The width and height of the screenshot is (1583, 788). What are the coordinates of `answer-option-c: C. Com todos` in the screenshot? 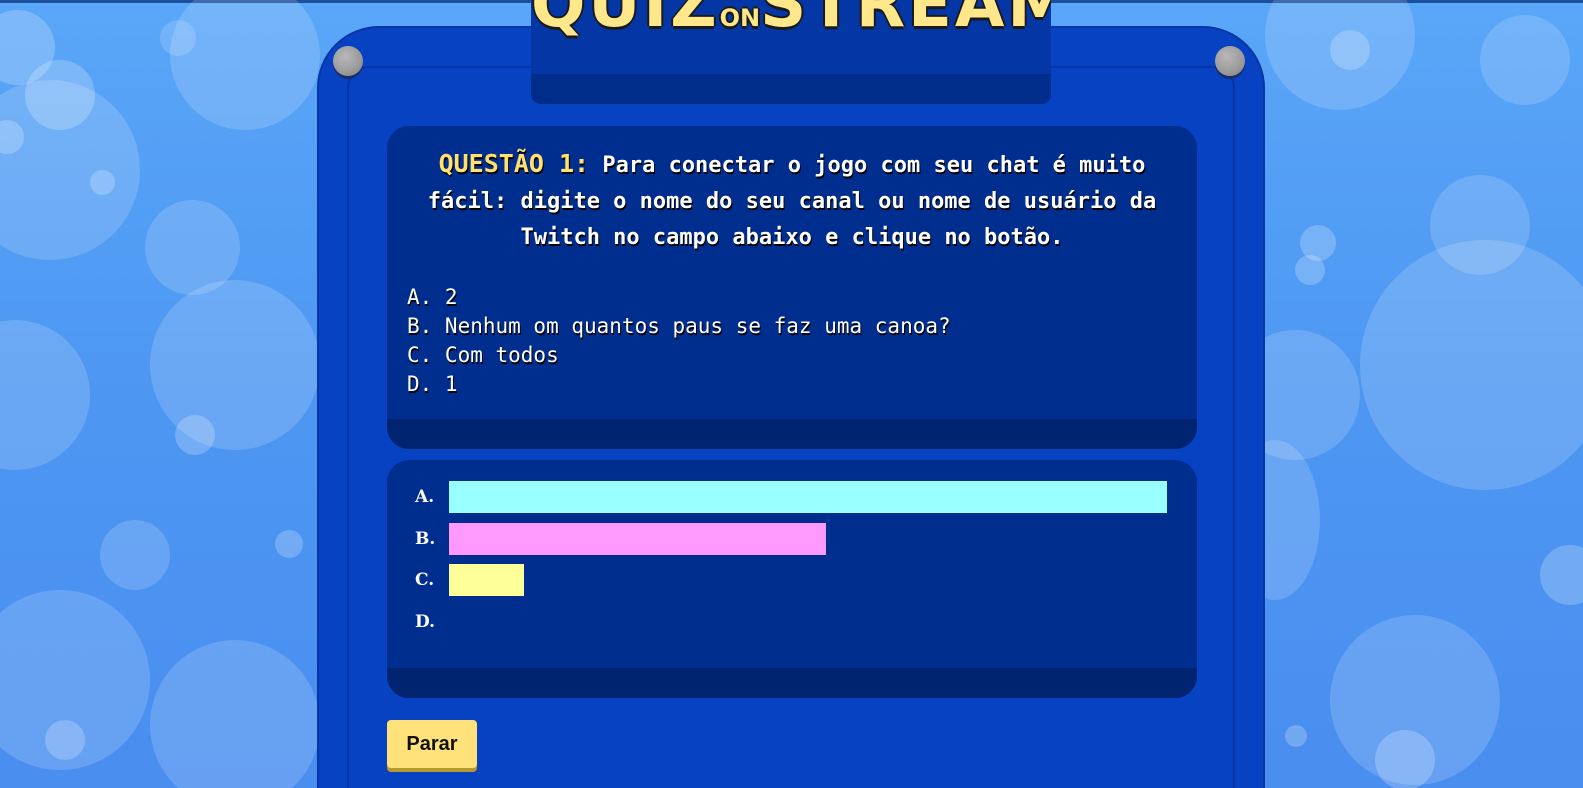 It's located at (483, 355).